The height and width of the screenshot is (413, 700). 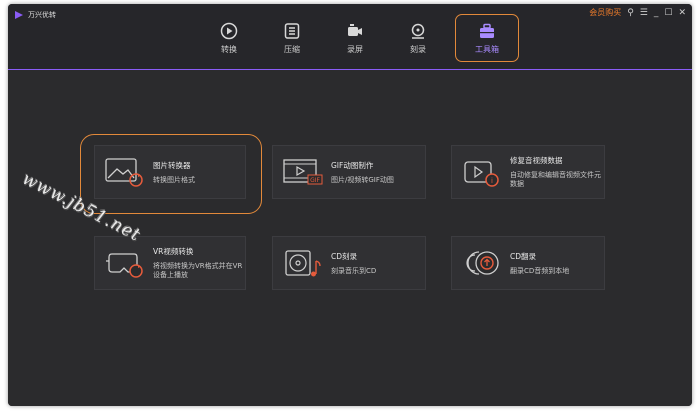 I want to click on window-controls: 会员购买 ⚲ ☰ _ ☐ ✕, so click(x=637, y=12).